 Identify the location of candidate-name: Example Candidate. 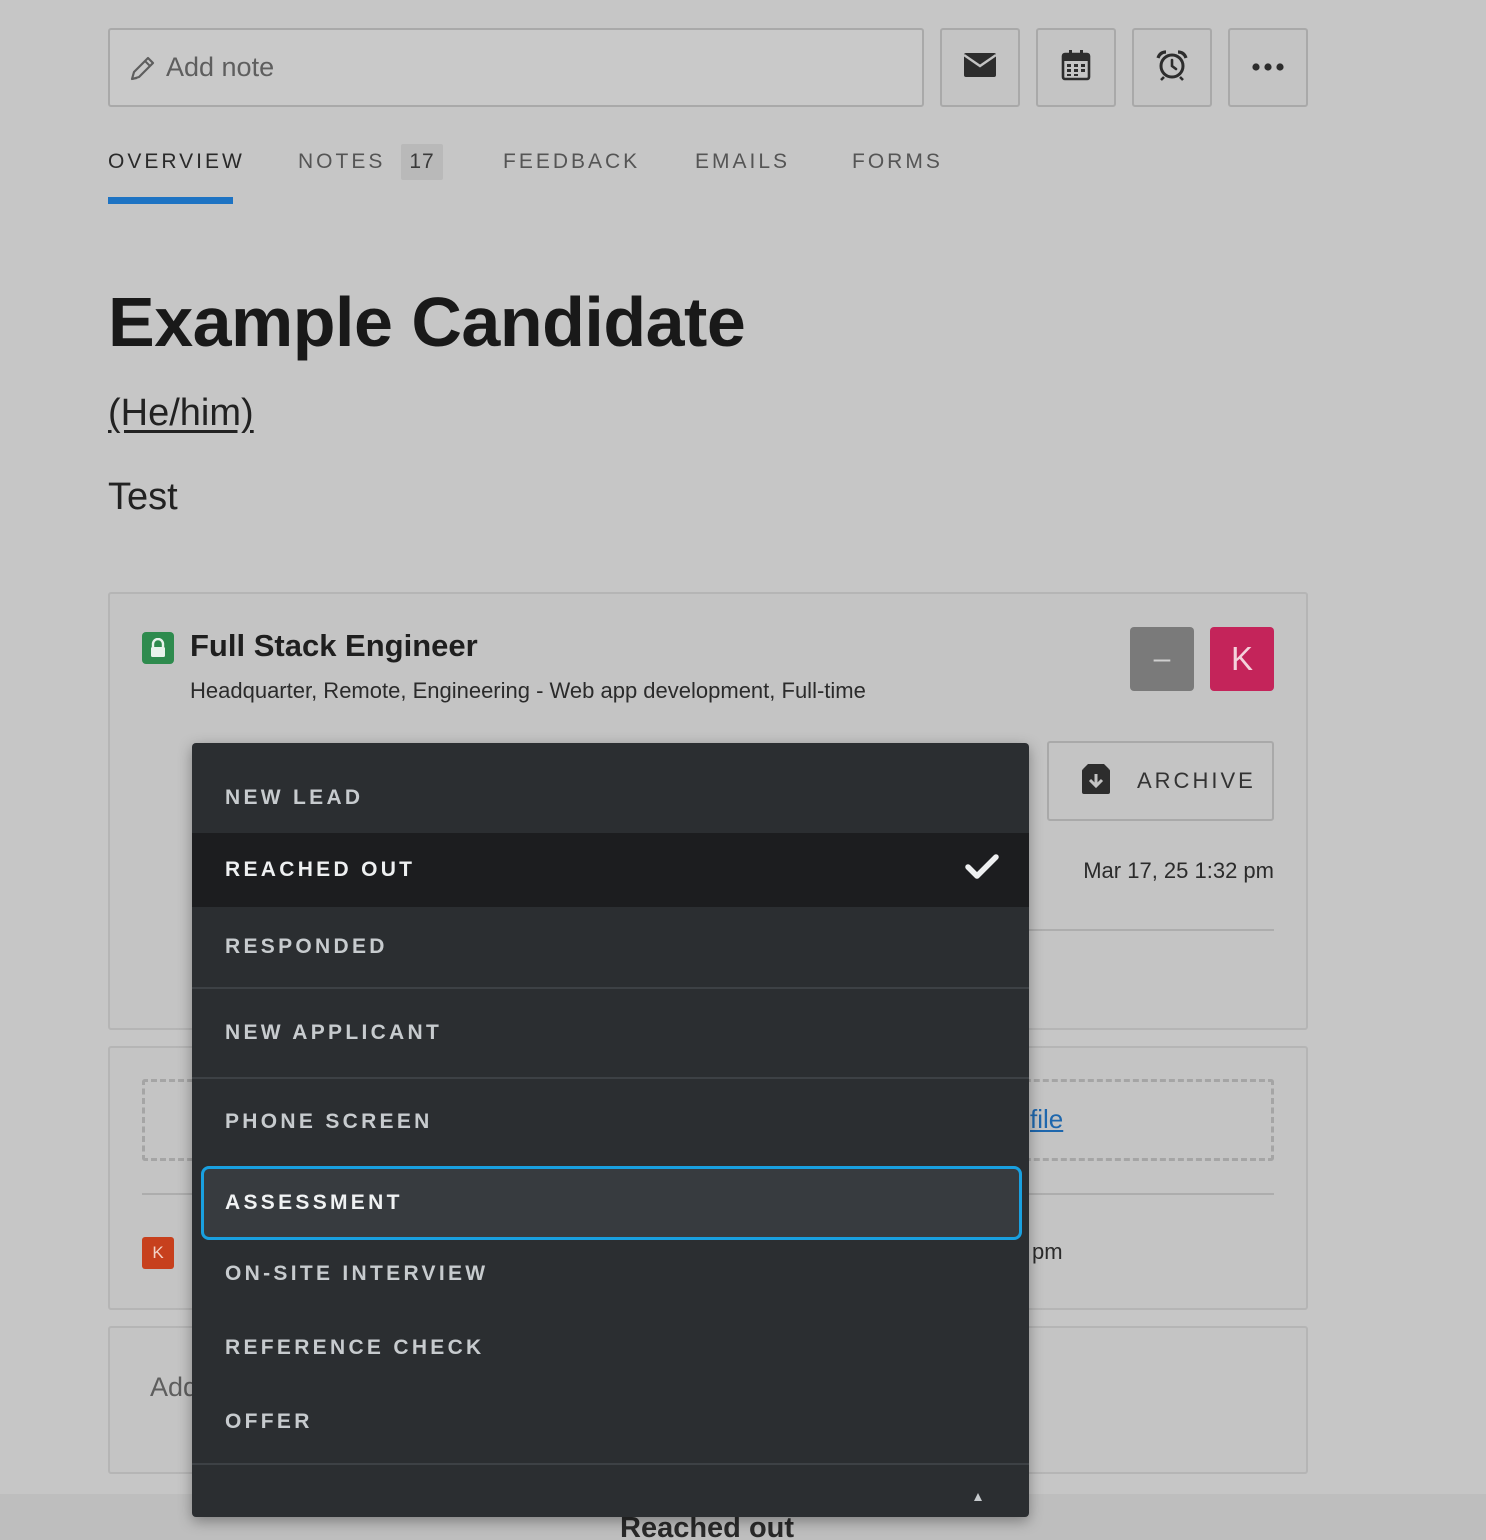
(427, 322).